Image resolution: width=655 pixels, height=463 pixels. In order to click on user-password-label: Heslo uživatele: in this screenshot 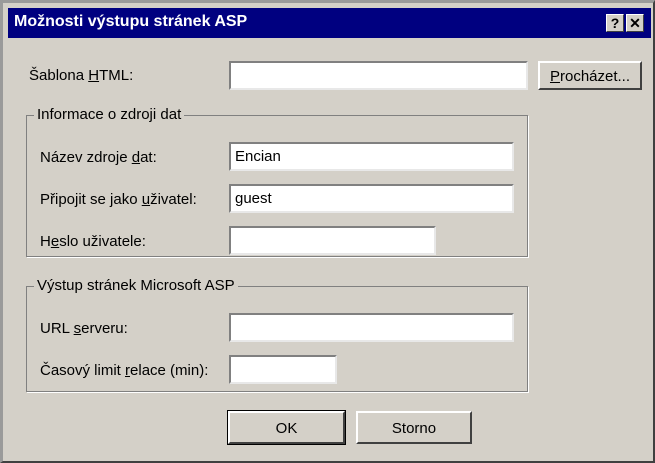, I will do `click(93, 241)`.